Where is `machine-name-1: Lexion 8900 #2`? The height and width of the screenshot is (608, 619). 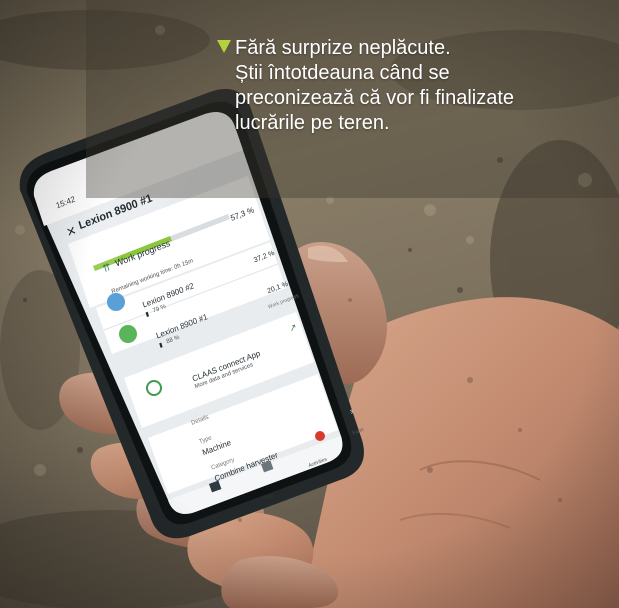
machine-name-1: Lexion 8900 #2 is located at coordinates (168, 295).